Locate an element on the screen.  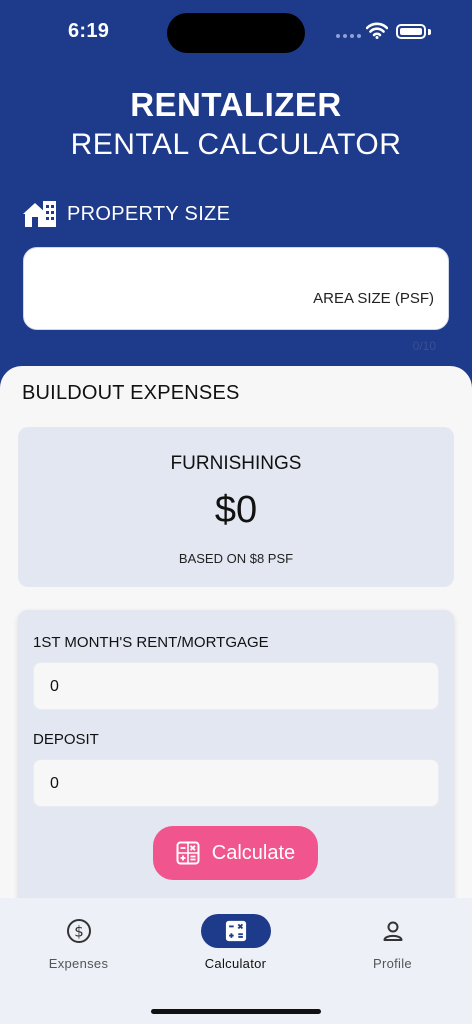
area-size-field: AREA SIZE (PSF) is located at coordinates (236, 288).